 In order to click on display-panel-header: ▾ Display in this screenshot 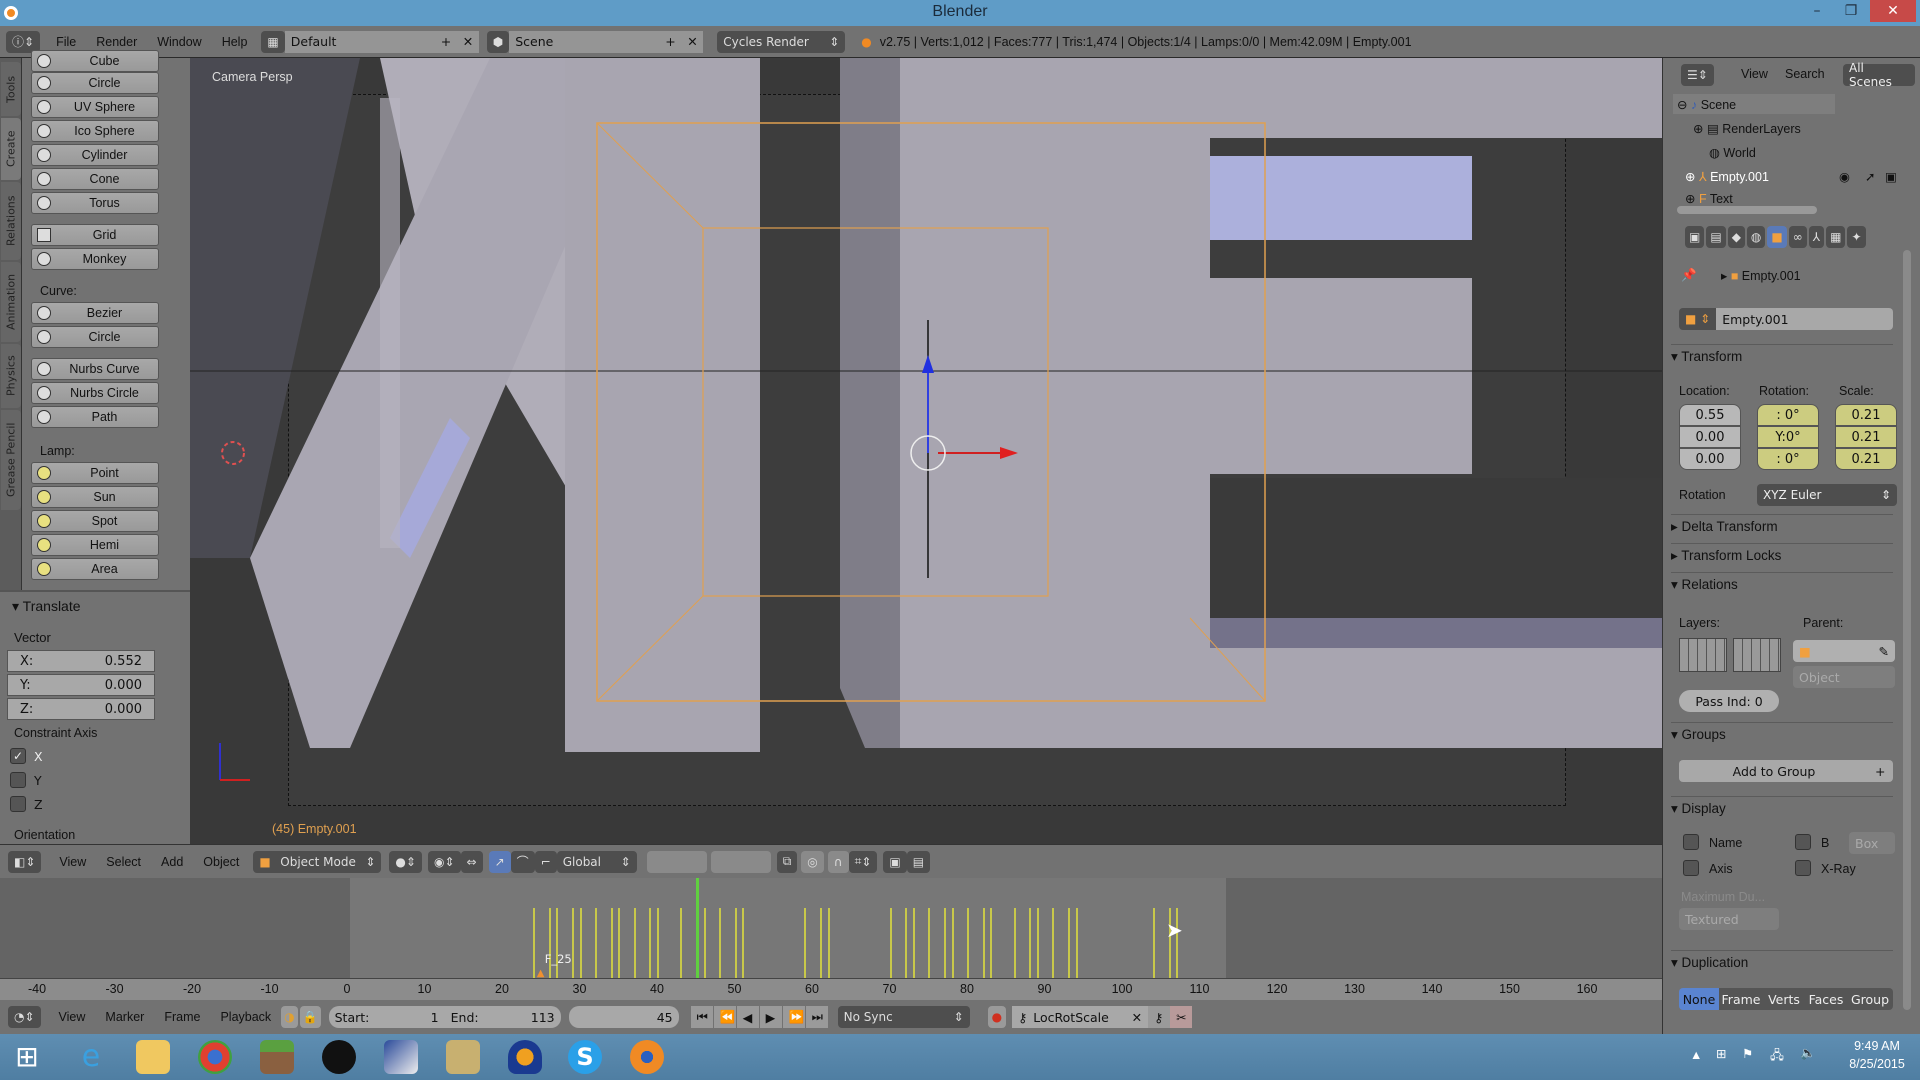, I will do `click(1782, 806)`.